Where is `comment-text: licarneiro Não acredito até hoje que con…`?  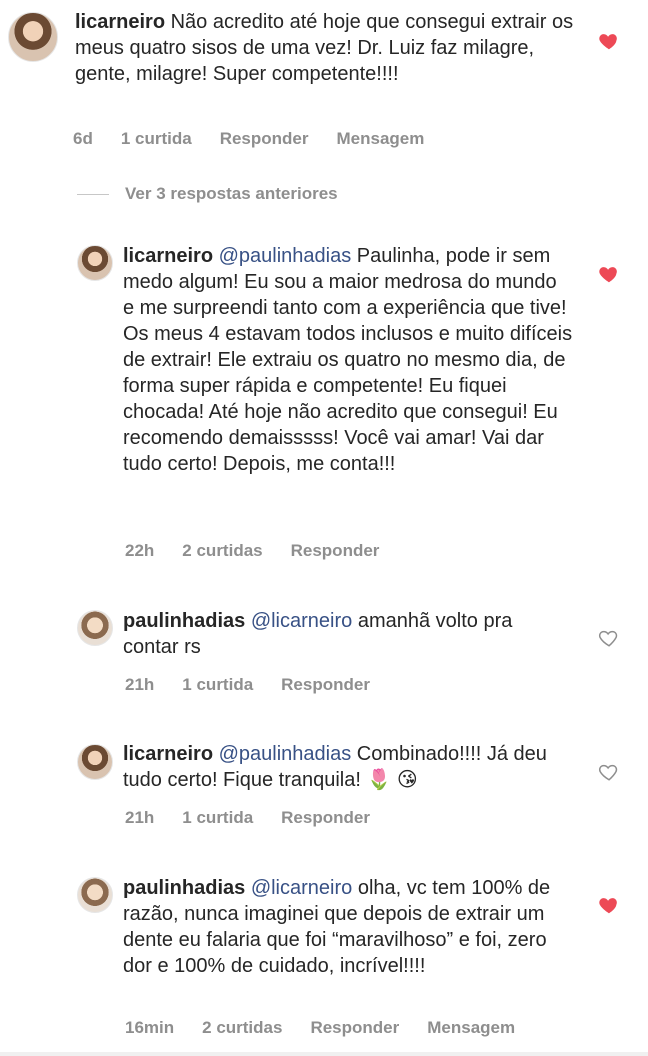 comment-text: licarneiro Não acredito até hoje que con… is located at coordinates (325, 48).